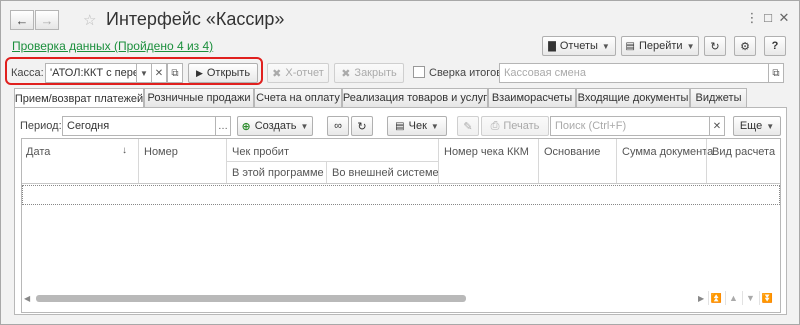 This screenshot has width=800, height=325. Describe the element at coordinates (768, 18) in the screenshot. I see `maximize-icon: □` at that location.